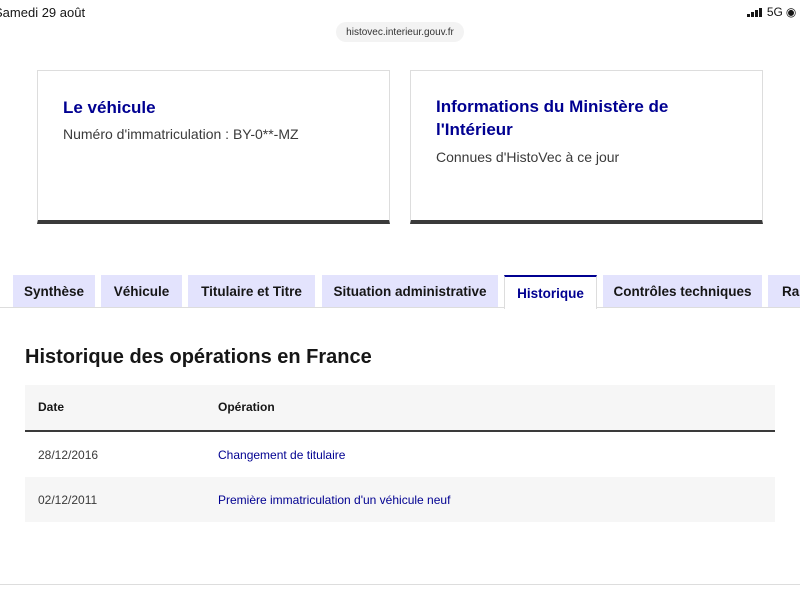 Image resolution: width=800 pixels, height=600 pixels. I want to click on tab-vehicule: Véhicule, so click(141, 291).